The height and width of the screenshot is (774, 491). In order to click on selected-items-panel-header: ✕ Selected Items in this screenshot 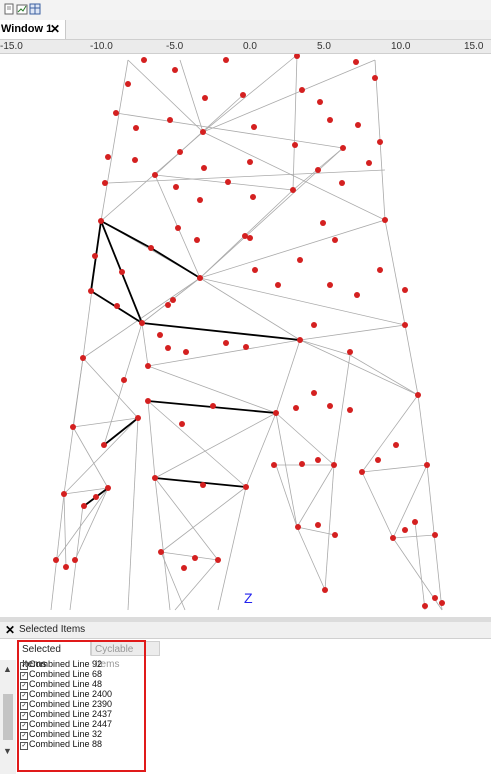, I will do `click(245, 630)`.